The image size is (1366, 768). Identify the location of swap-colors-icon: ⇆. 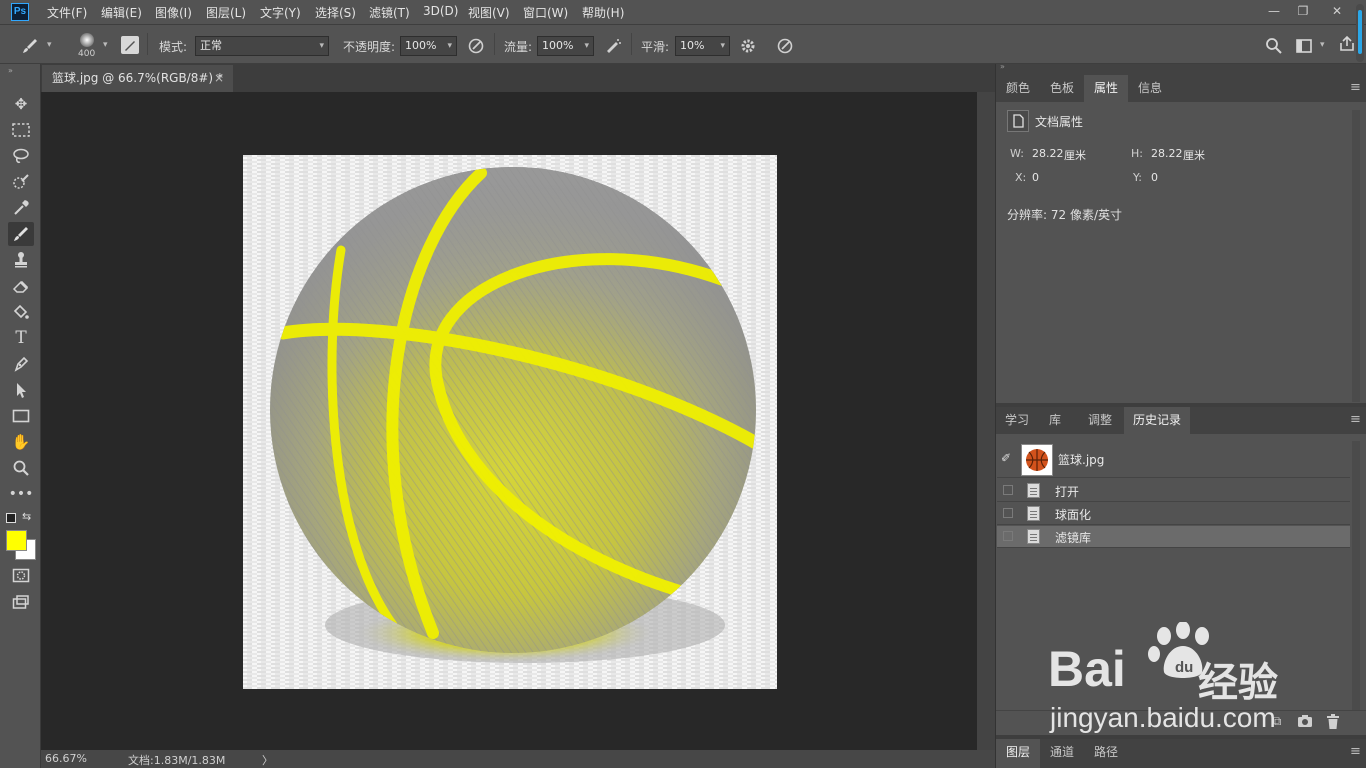
(26, 516).